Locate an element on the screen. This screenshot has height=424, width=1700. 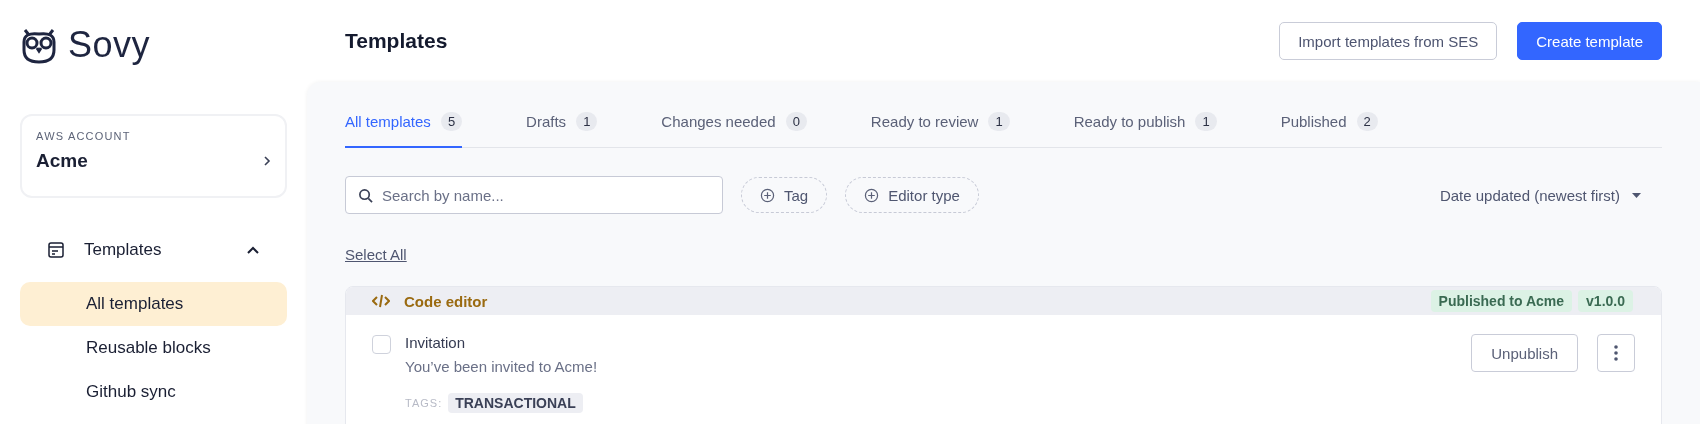
templates-nav-header: Templates is located at coordinates (153, 250).